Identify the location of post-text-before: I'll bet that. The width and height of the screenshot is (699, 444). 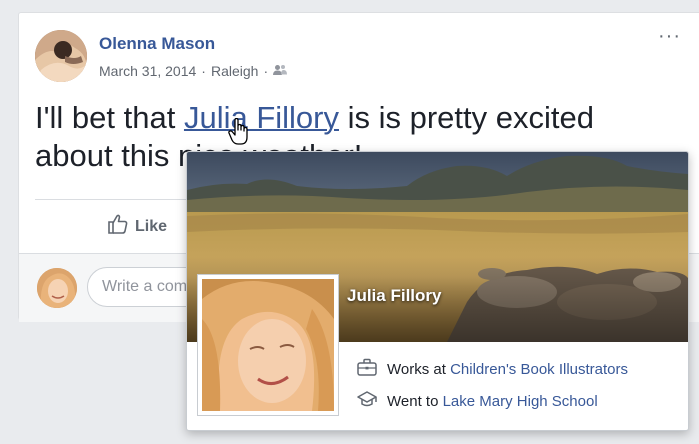
(109, 117).